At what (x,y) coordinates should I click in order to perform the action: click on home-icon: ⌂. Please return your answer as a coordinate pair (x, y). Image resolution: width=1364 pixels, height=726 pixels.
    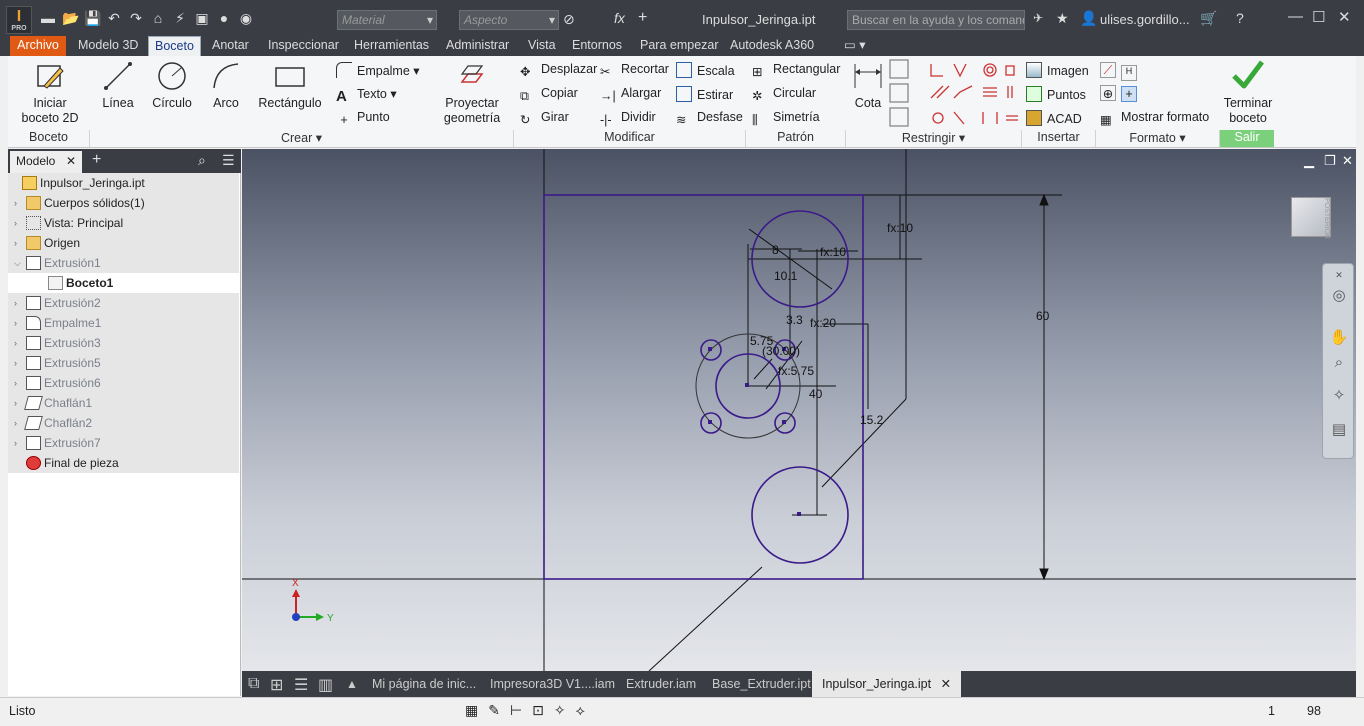
    Looking at the image, I should click on (158, 18).